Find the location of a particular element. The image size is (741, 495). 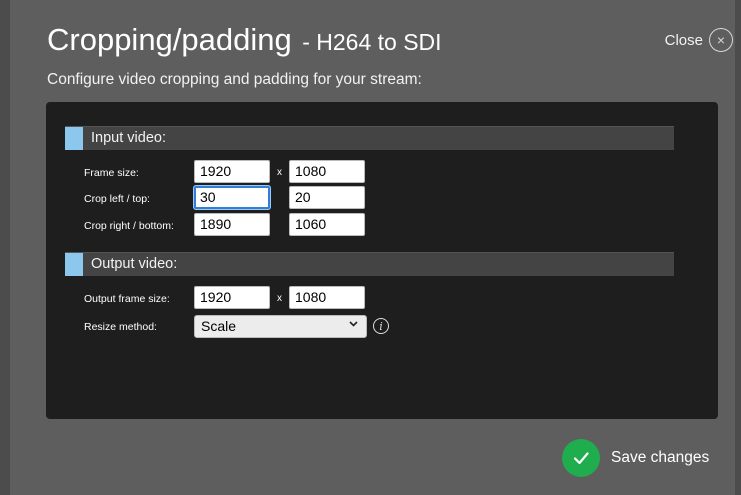

save-changes-label: Save changes is located at coordinates (660, 457).